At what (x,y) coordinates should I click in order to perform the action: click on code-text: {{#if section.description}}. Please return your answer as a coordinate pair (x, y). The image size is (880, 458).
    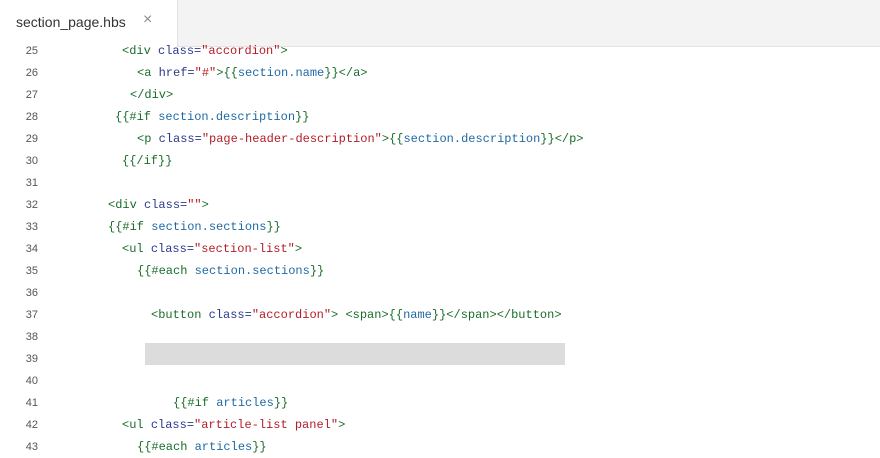
    Looking at the image, I should click on (212, 117).